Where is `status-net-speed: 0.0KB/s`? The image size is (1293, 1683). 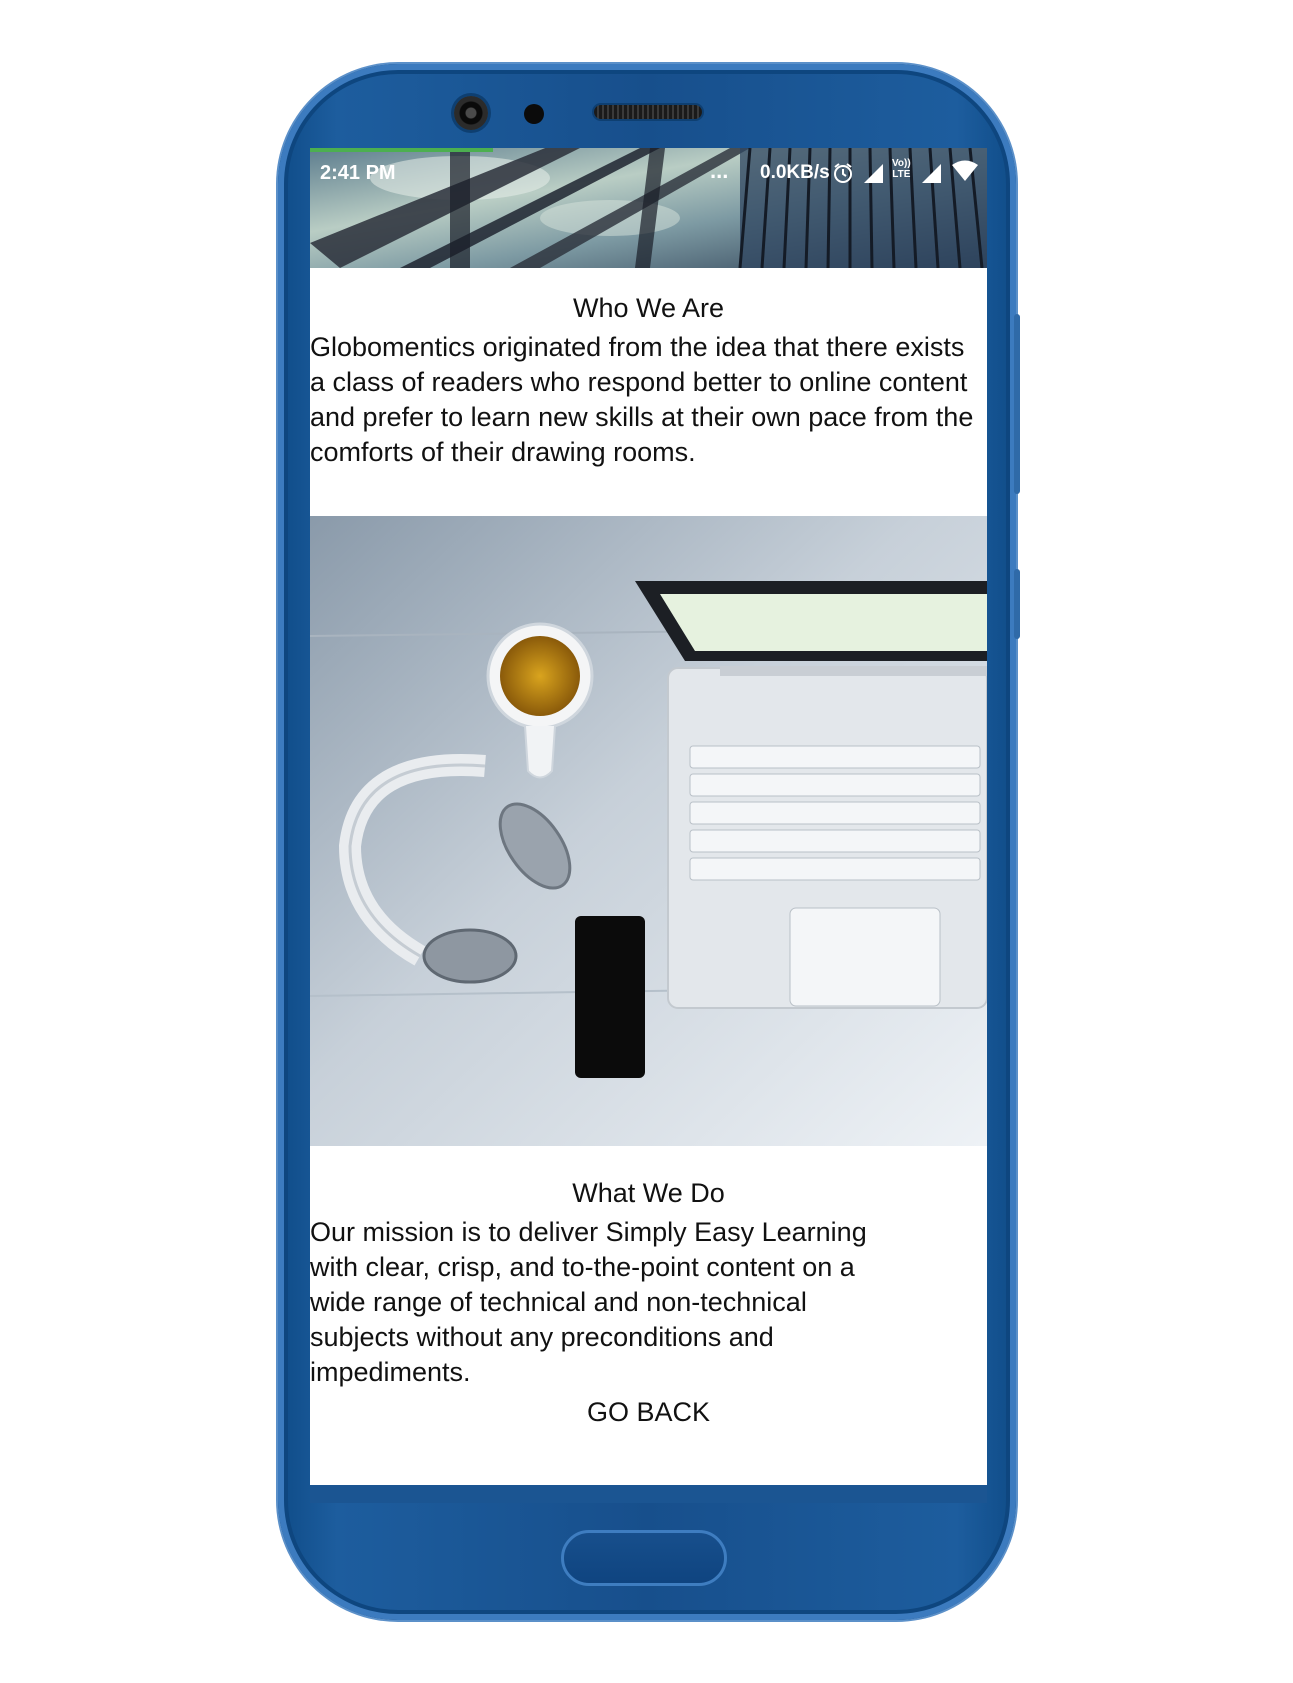
status-net-speed: 0.0KB/s is located at coordinates (795, 172).